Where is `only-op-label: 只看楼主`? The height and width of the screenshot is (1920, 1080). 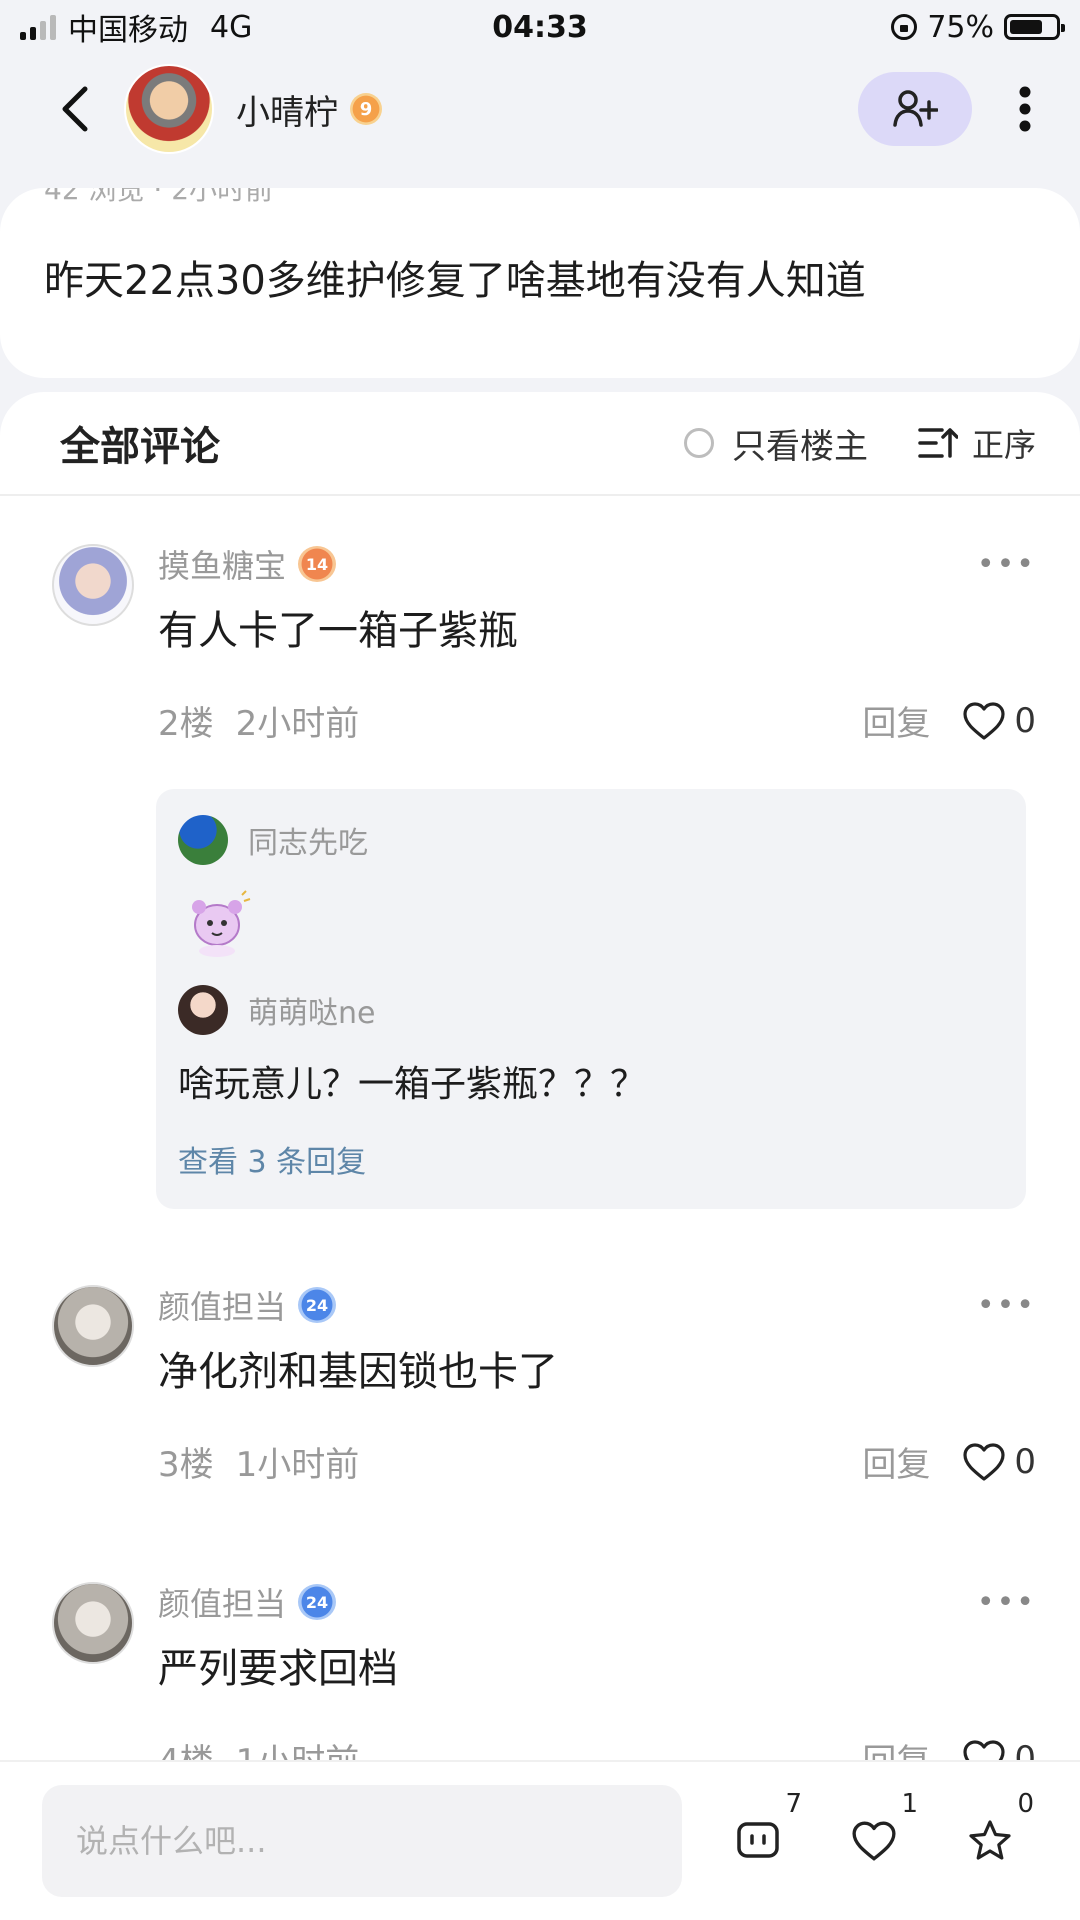 only-op-label: 只看楼主 is located at coordinates (799, 446).